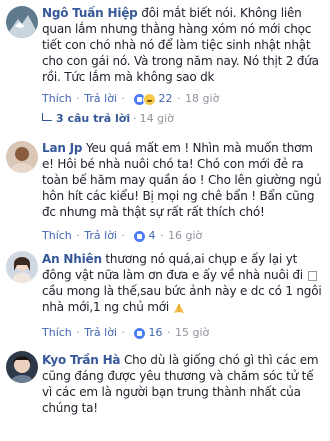 The width and height of the screenshot is (330, 441). I want to click on haha-reaction-icon, so click(149, 99).